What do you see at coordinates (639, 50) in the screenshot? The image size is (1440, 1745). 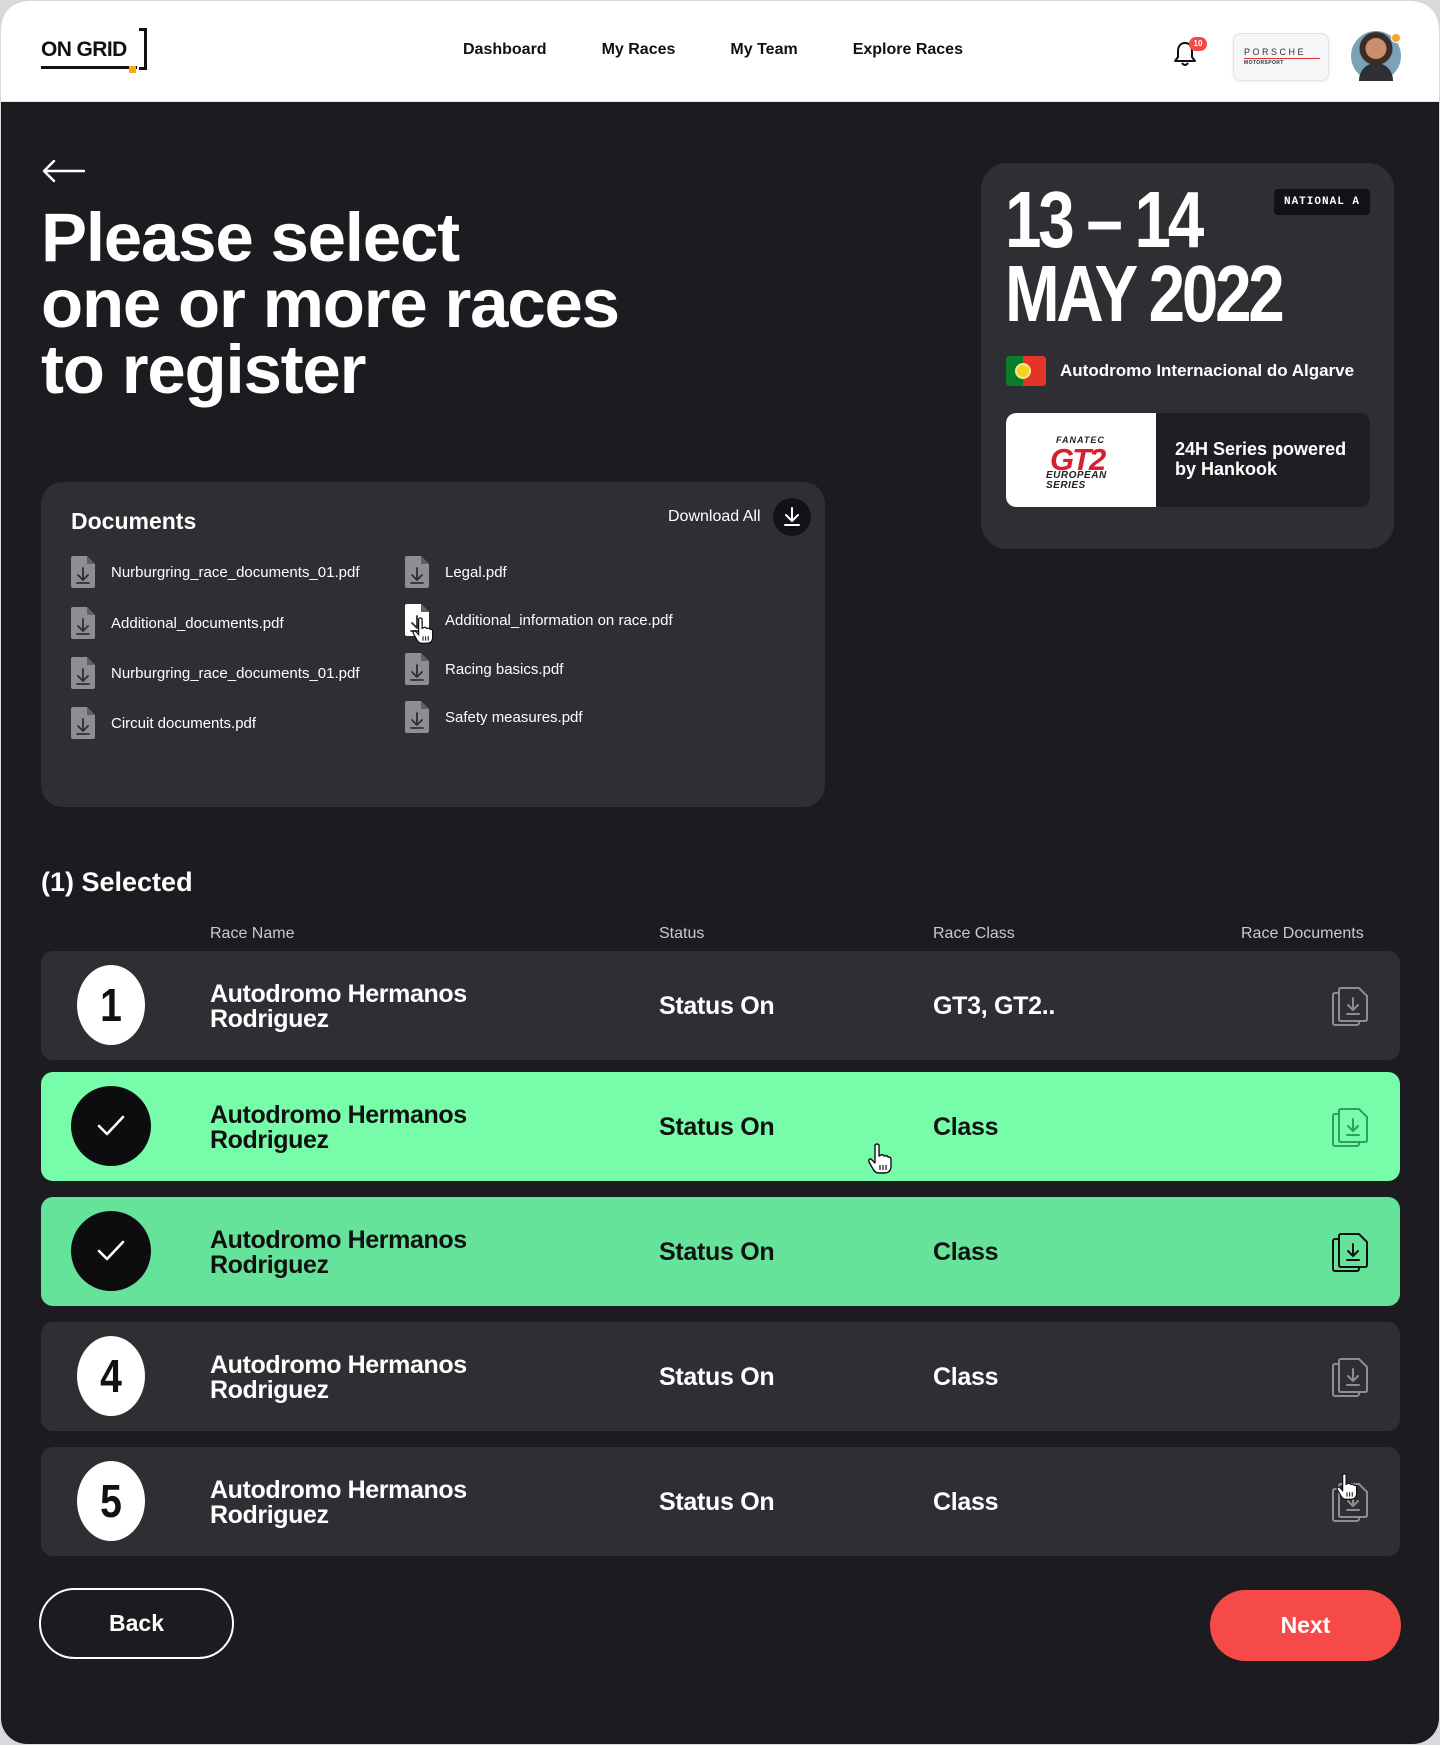 I see `nav-my-races: My Races` at bounding box center [639, 50].